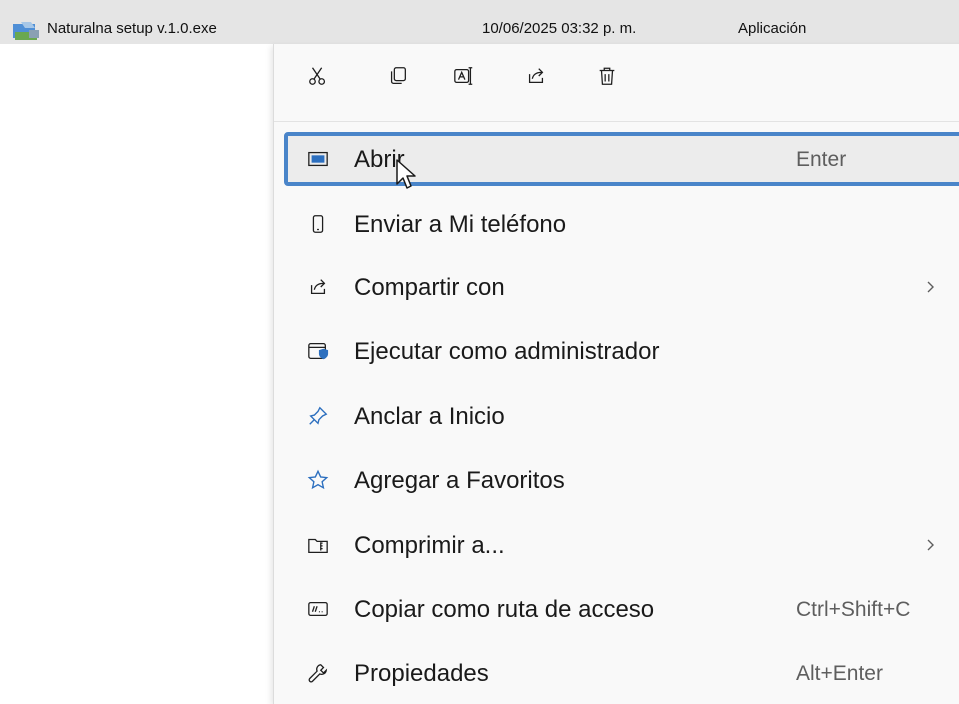  I want to click on file-name: Naturalna setup v.1.0.exe, so click(132, 28).